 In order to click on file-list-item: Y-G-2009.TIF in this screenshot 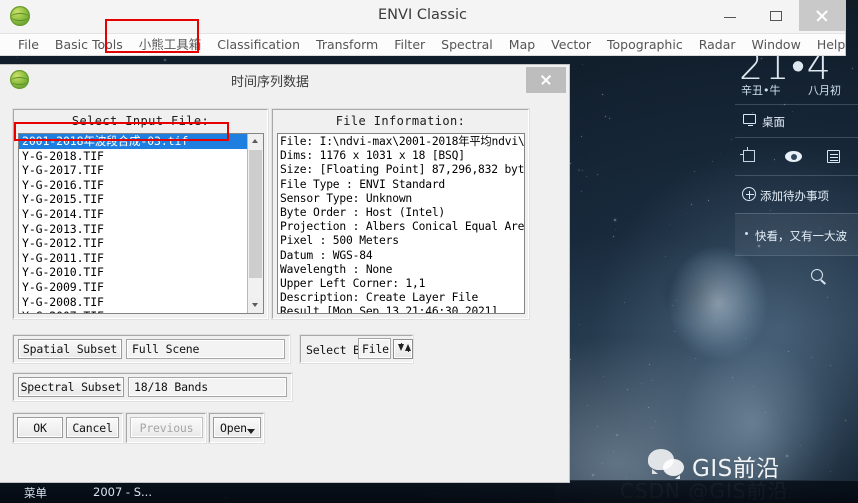, I will do `click(133, 287)`.